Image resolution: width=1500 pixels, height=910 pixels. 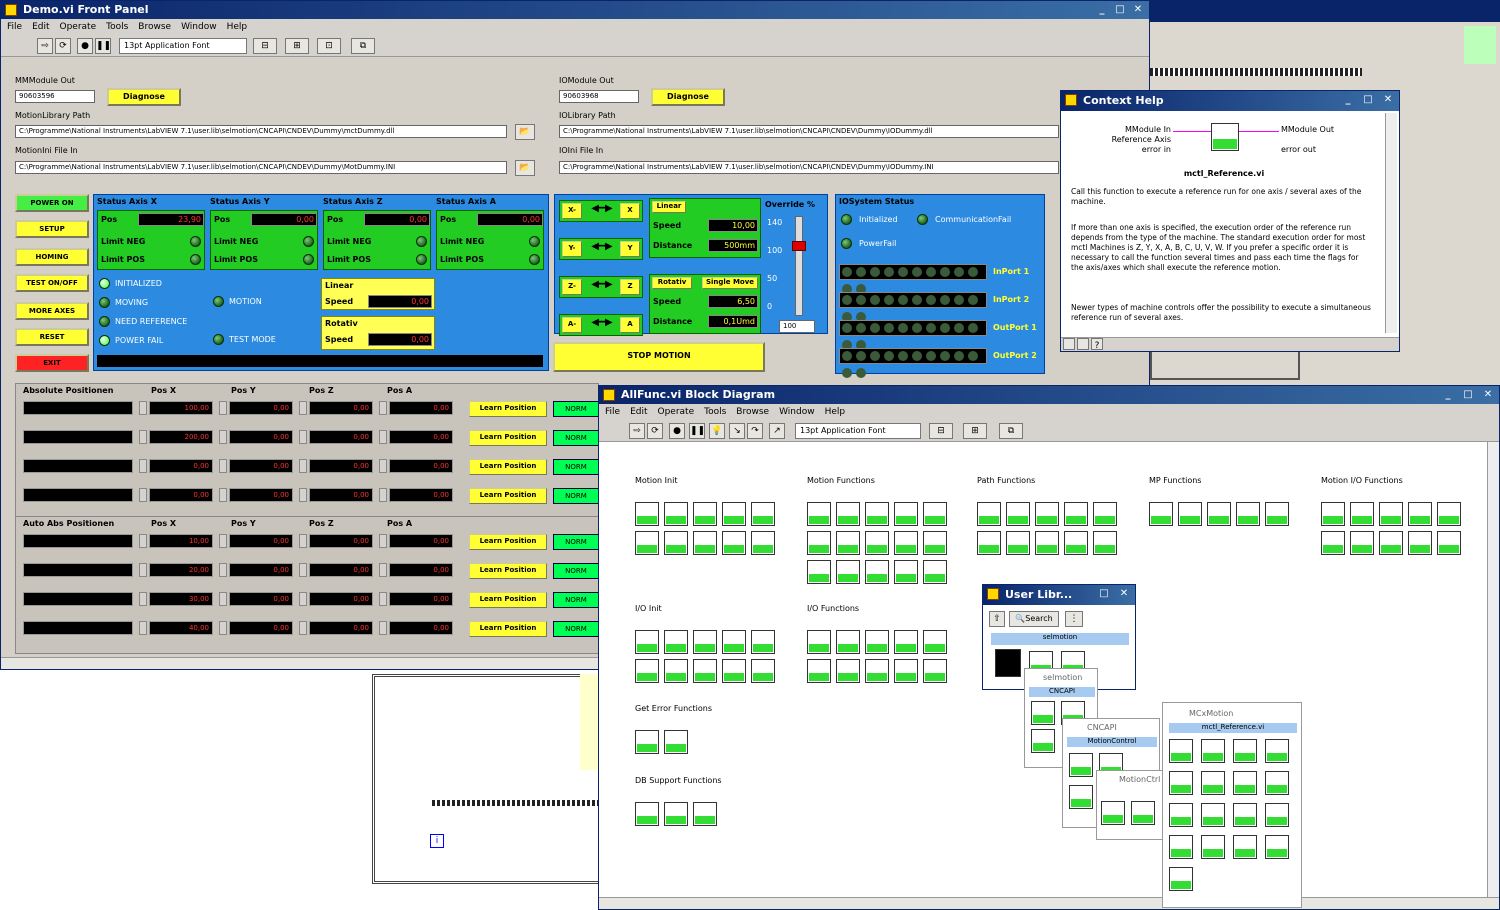 I want to click on side-button: EXIT, so click(x=52, y=363).